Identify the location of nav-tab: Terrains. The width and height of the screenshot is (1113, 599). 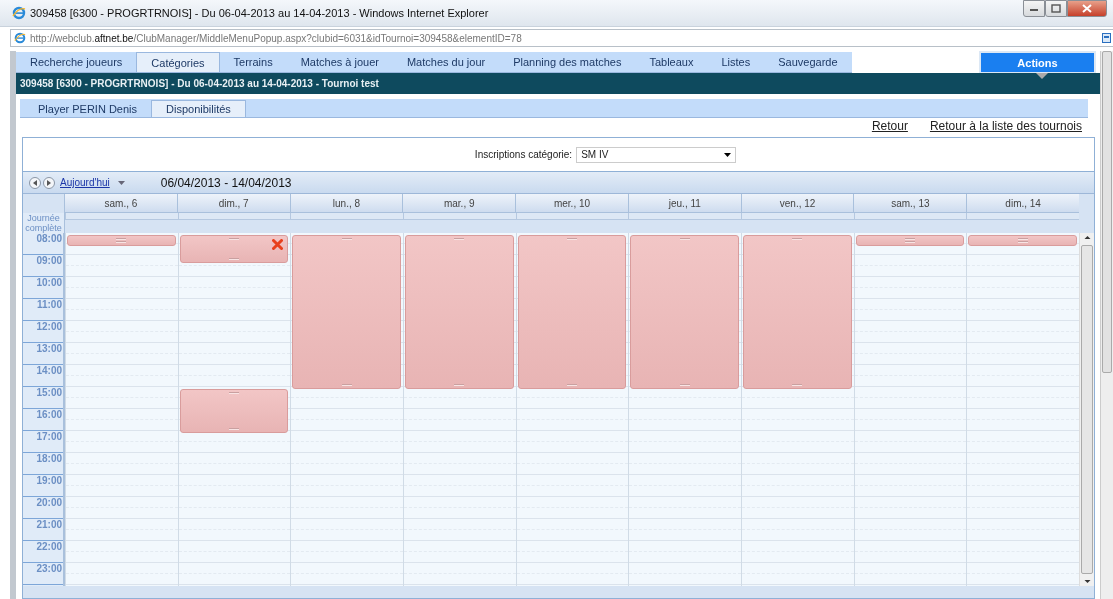
(253, 62).